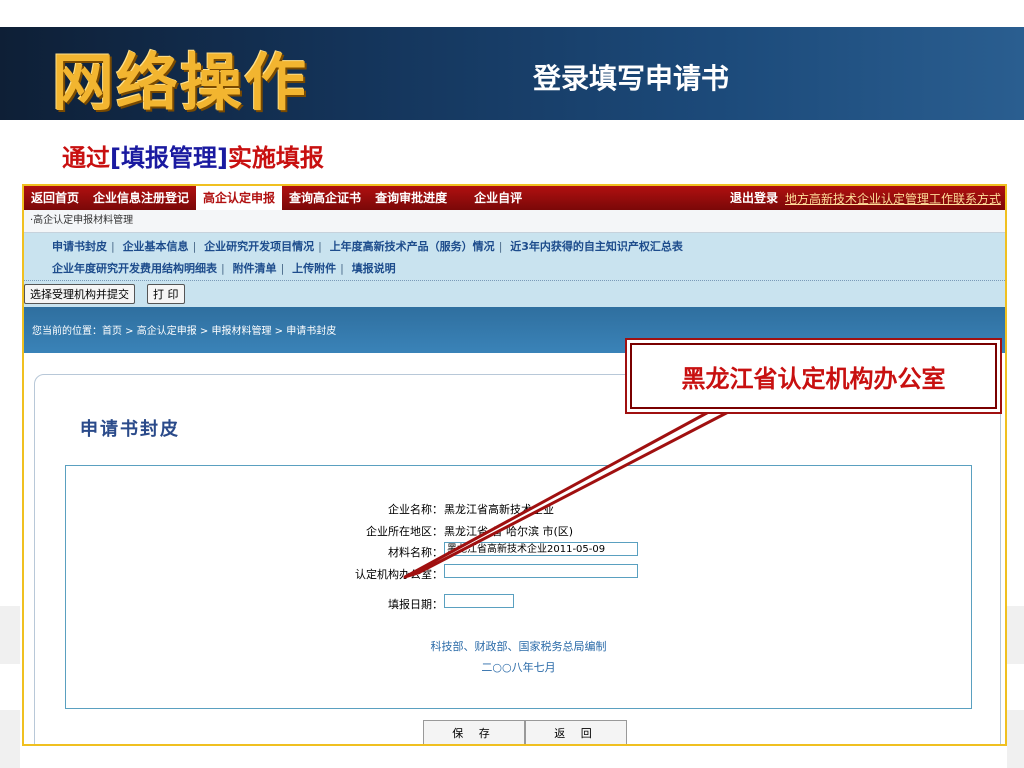 The image size is (1024, 768). Describe the element at coordinates (491, 198) in the screenshot. I see `nav-self-evaluation: 企业自评` at that location.